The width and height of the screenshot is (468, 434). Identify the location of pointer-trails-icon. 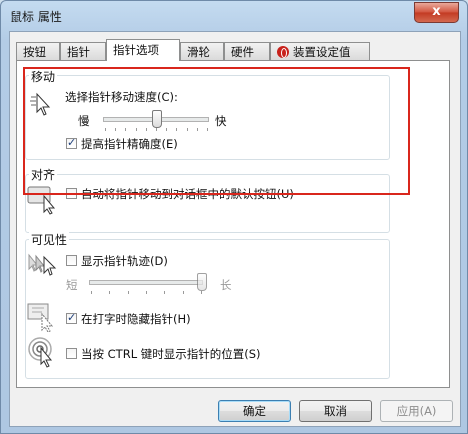
(42, 264).